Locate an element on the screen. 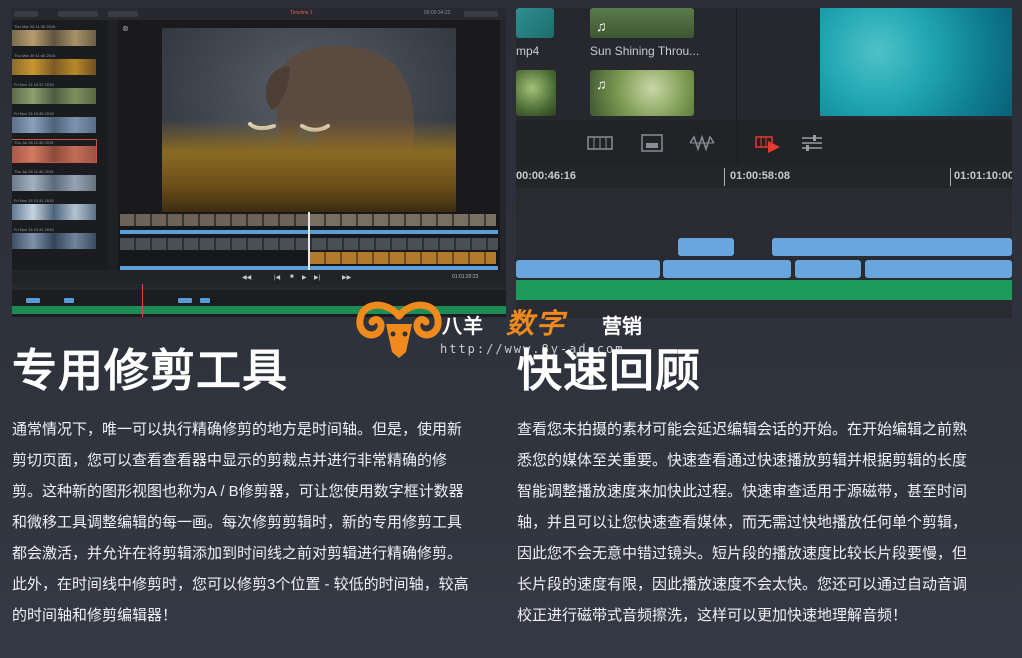  clip-a-thumbs is located at coordinates (215, 220).